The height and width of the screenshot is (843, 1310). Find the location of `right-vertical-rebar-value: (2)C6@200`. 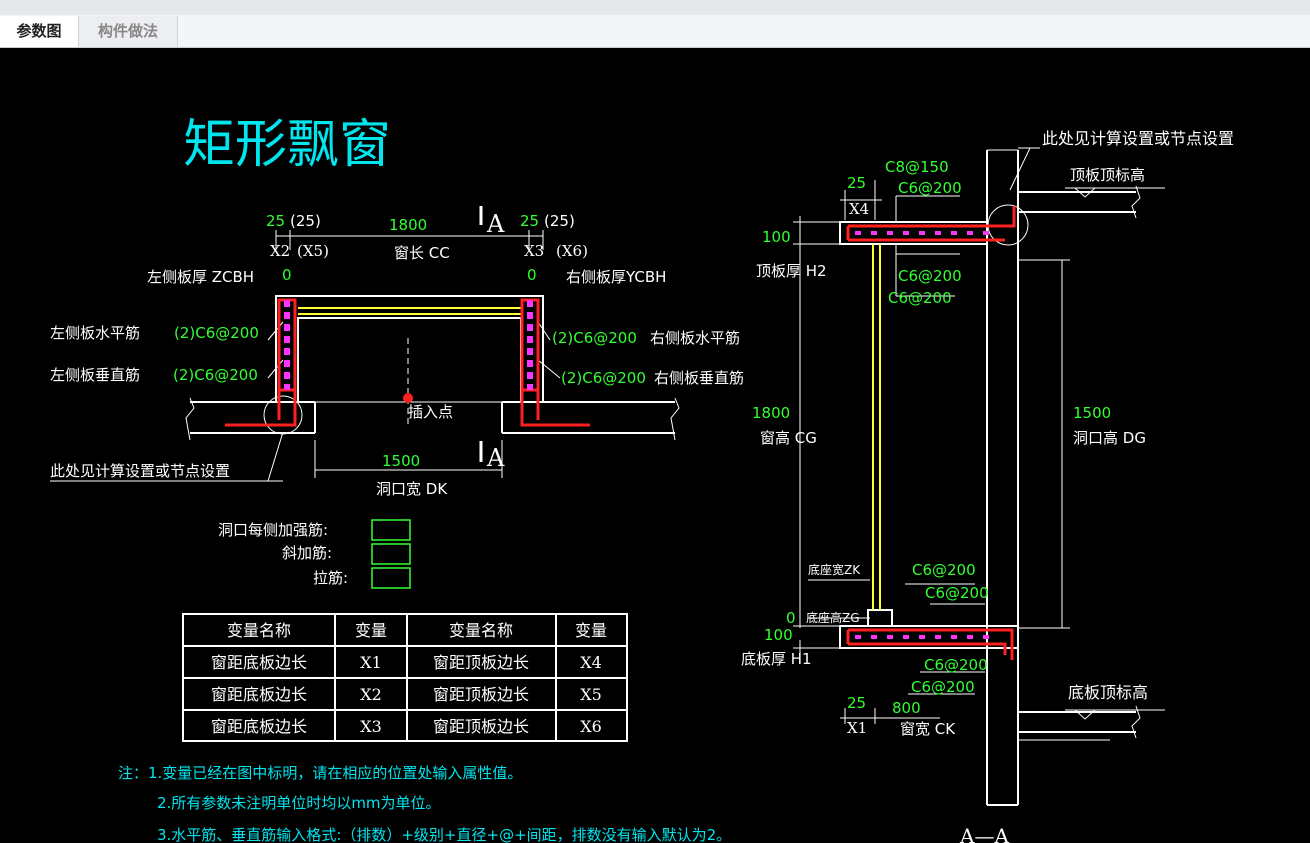

right-vertical-rebar-value: (2)C6@200 is located at coordinates (603, 378).